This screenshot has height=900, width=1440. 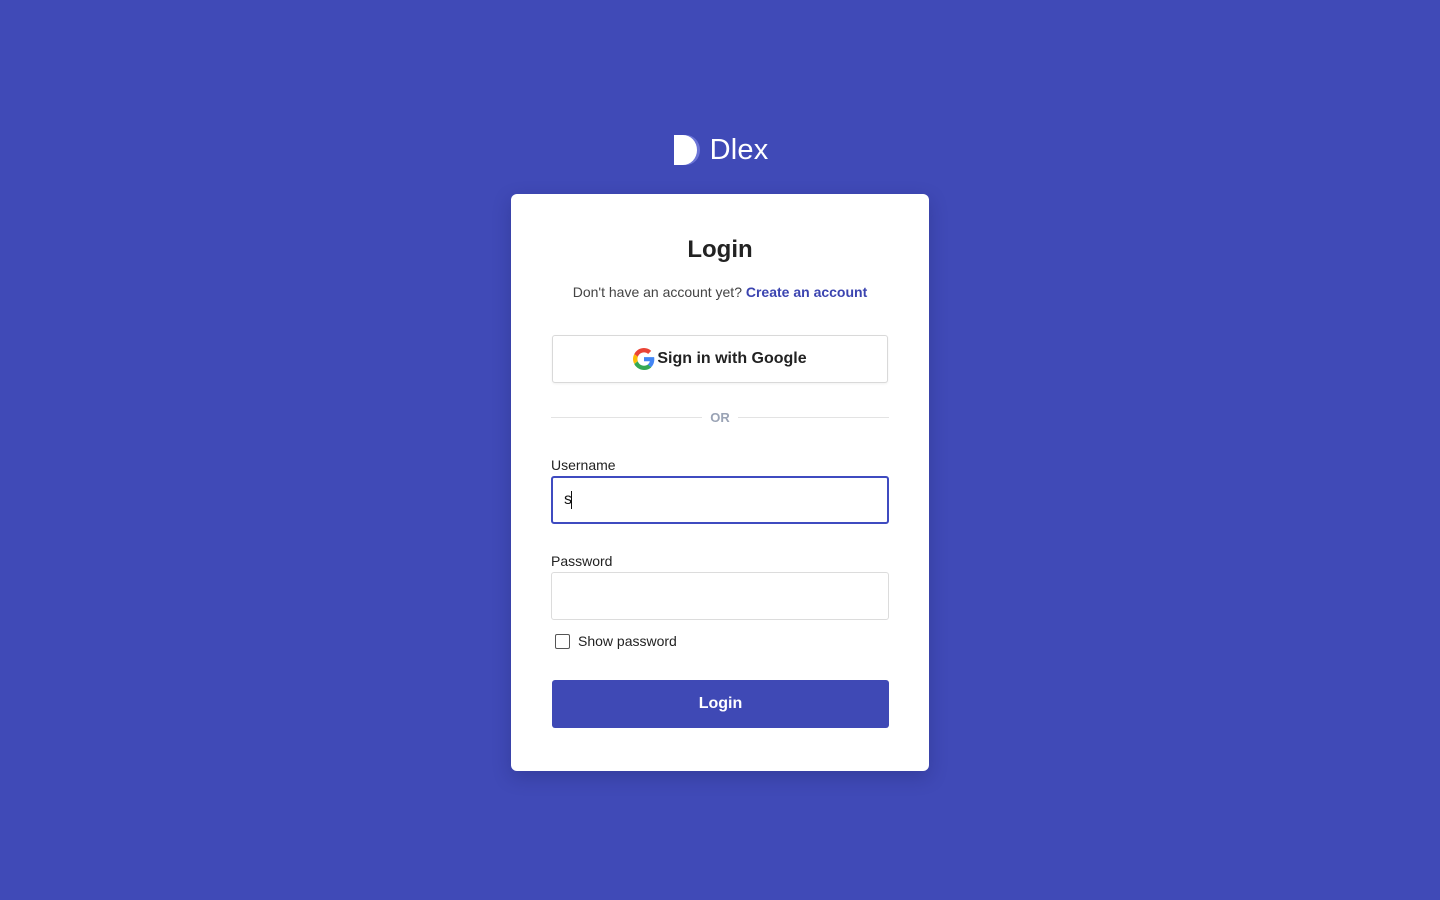 I want to click on password-input, so click(x=720, y=596).